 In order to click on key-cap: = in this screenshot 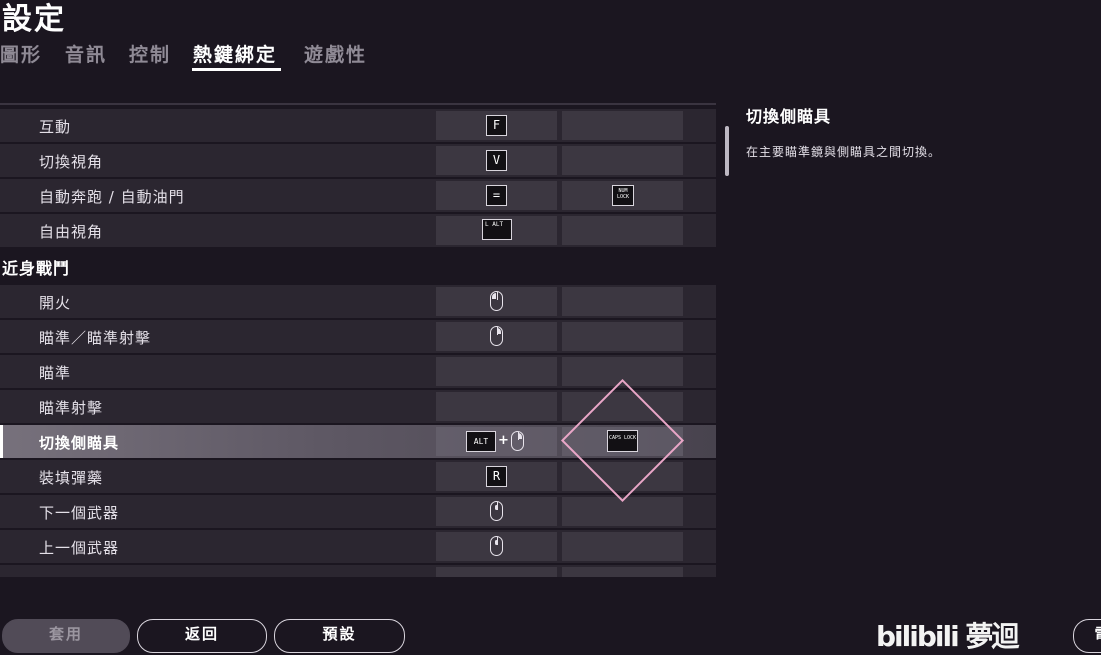, I will do `click(496, 195)`.